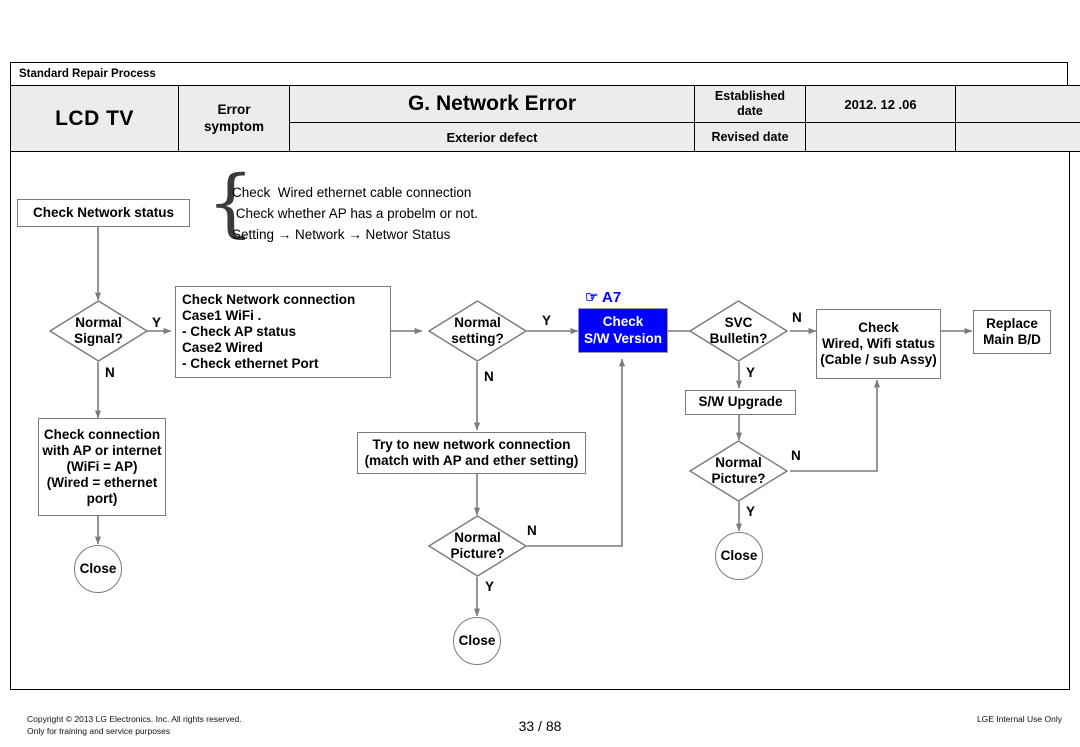 This screenshot has width=1080, height=747. Describe the element at coordinates (1017, 104) in the screenshot. I see `header-blank-top` at that location.